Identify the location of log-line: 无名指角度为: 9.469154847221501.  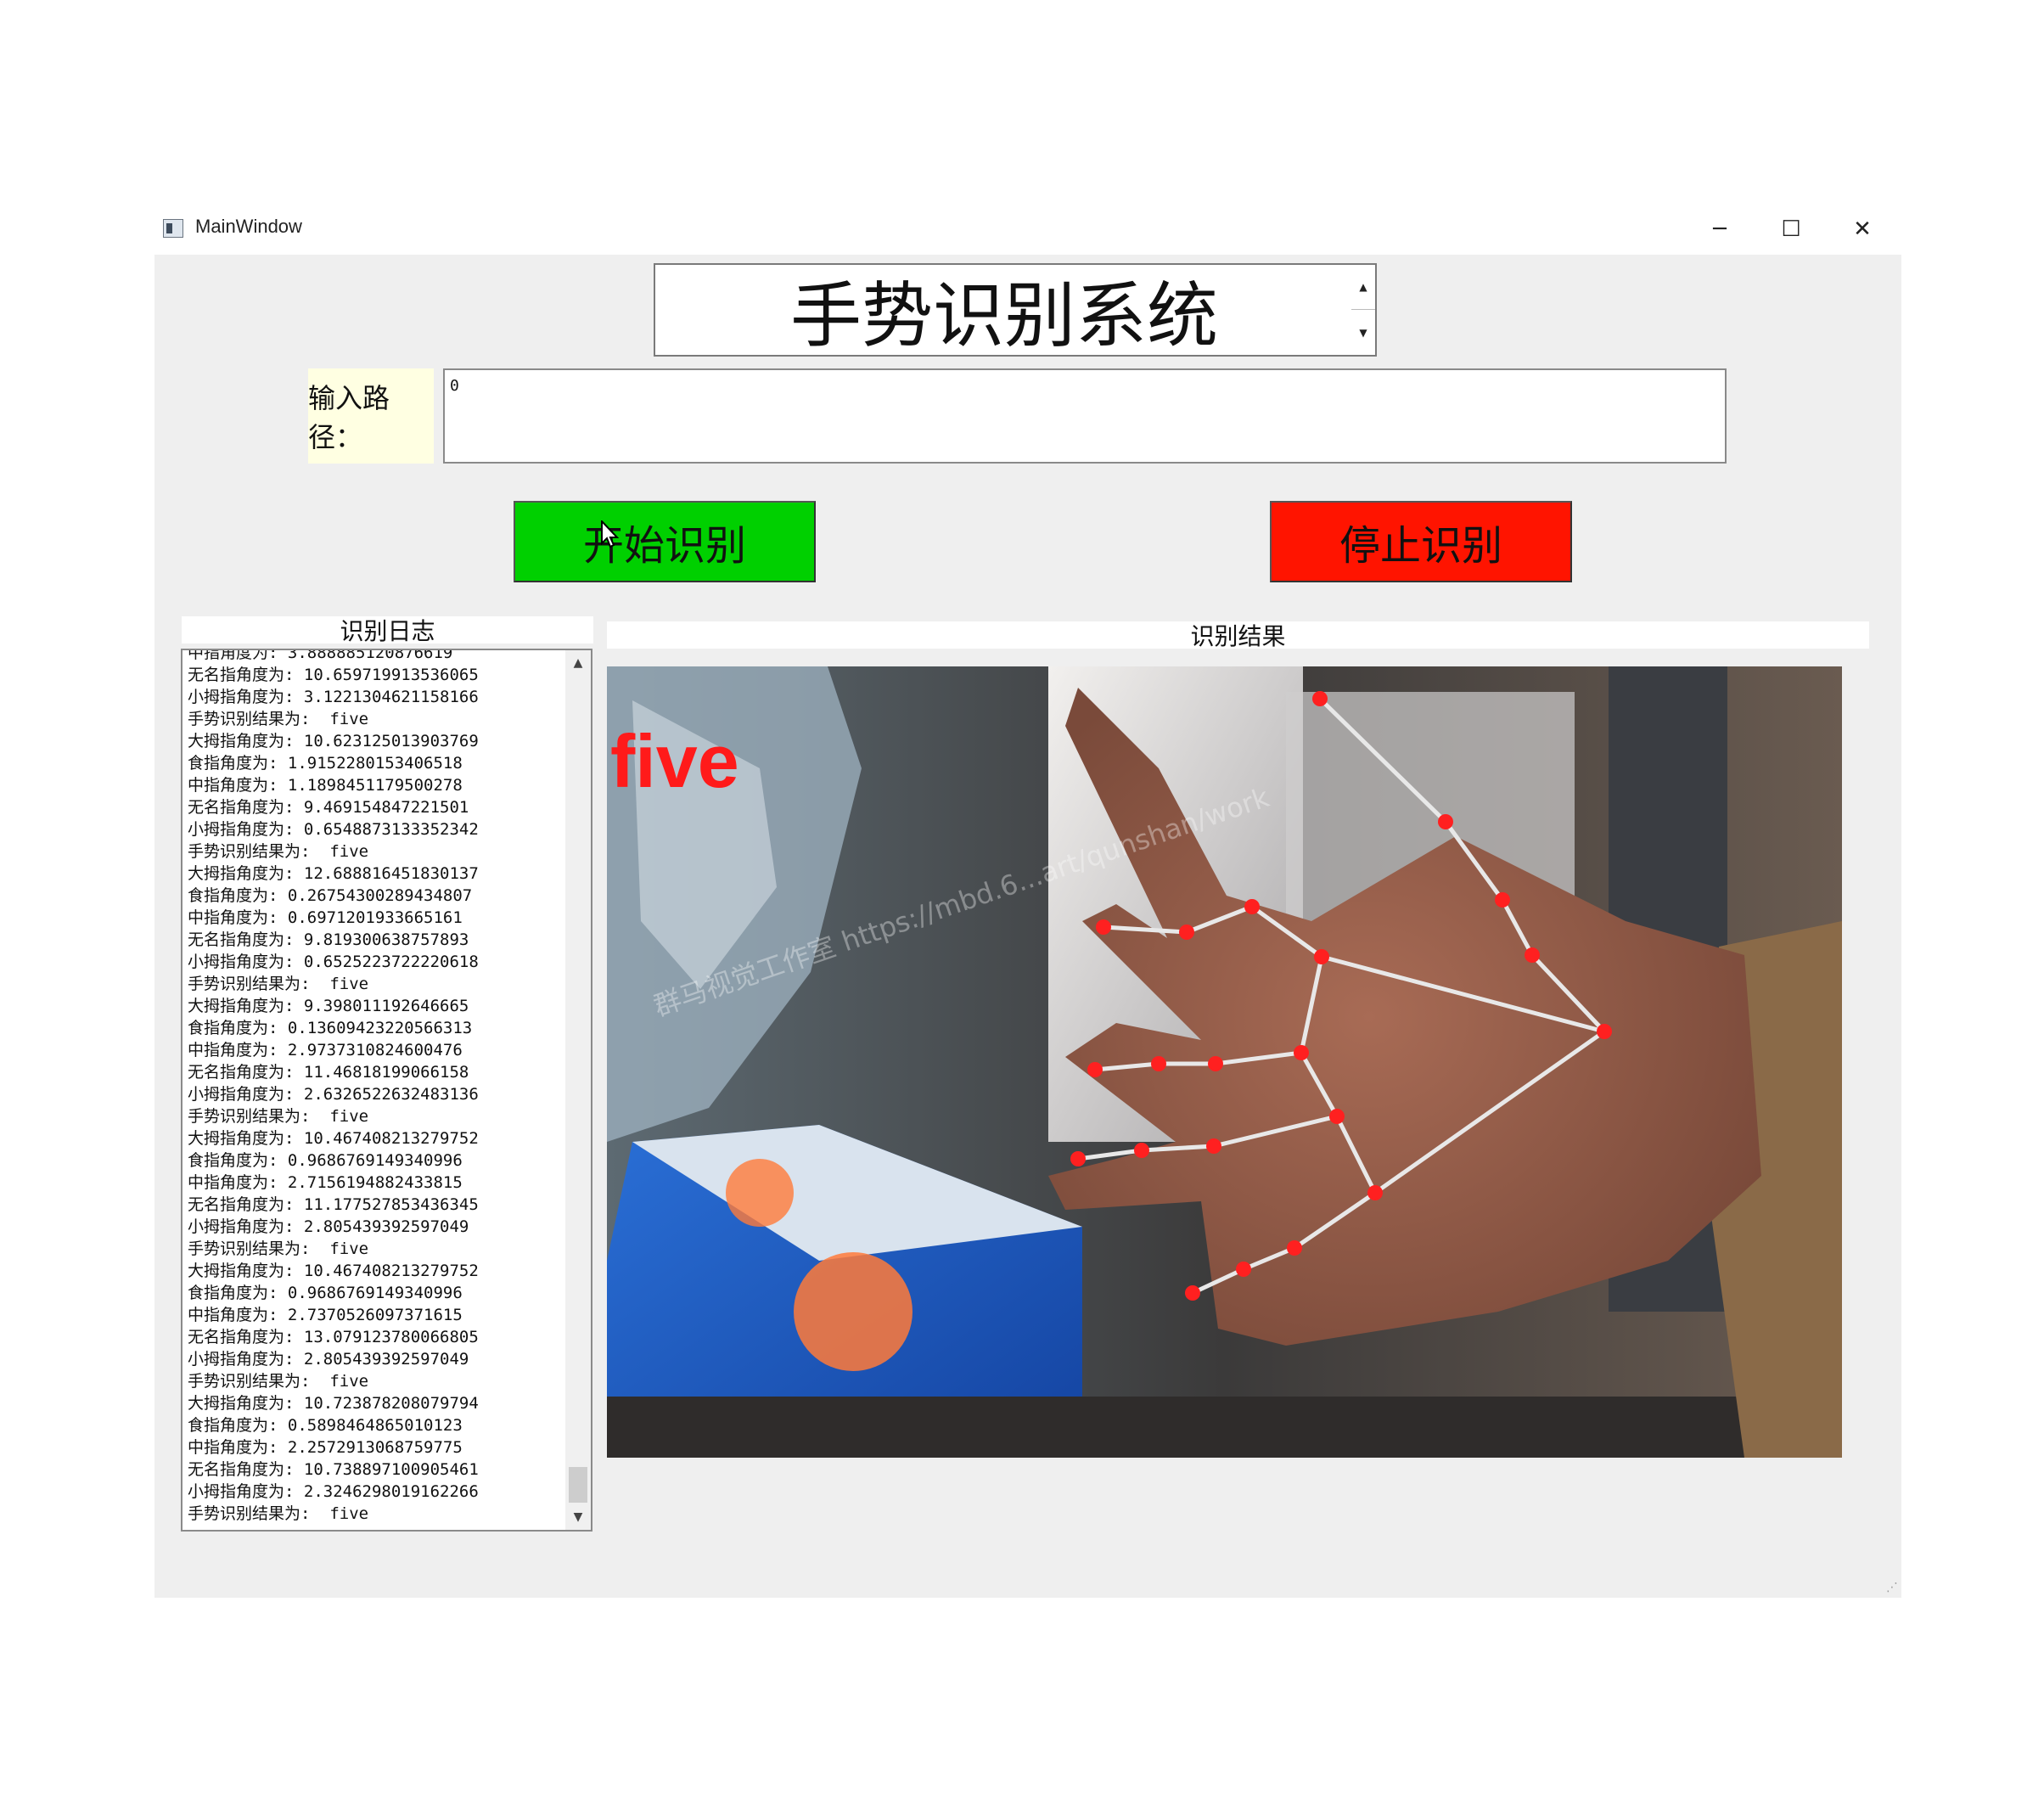
(328, 808).